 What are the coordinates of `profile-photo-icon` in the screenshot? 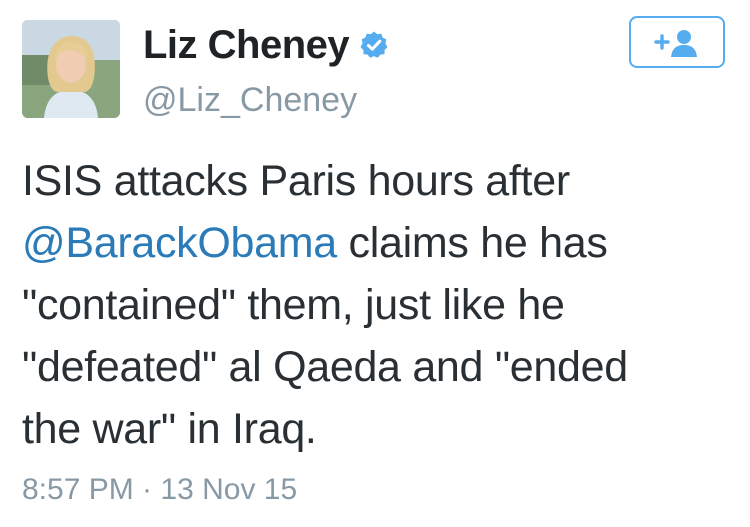 It's located at (71, 69).